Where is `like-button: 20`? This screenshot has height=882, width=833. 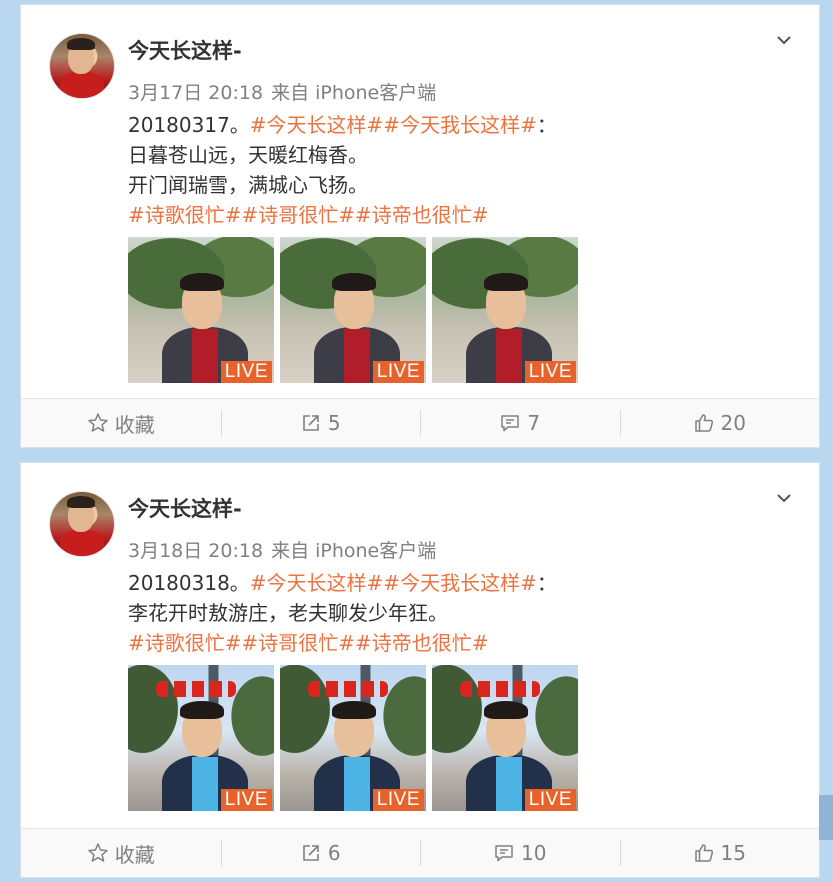 like-button: 20 is located at coordinates (719, 423).